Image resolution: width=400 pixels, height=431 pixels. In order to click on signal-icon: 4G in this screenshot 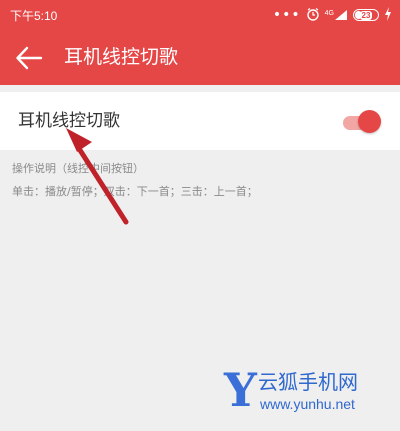, I will do `click(336, 15)`.